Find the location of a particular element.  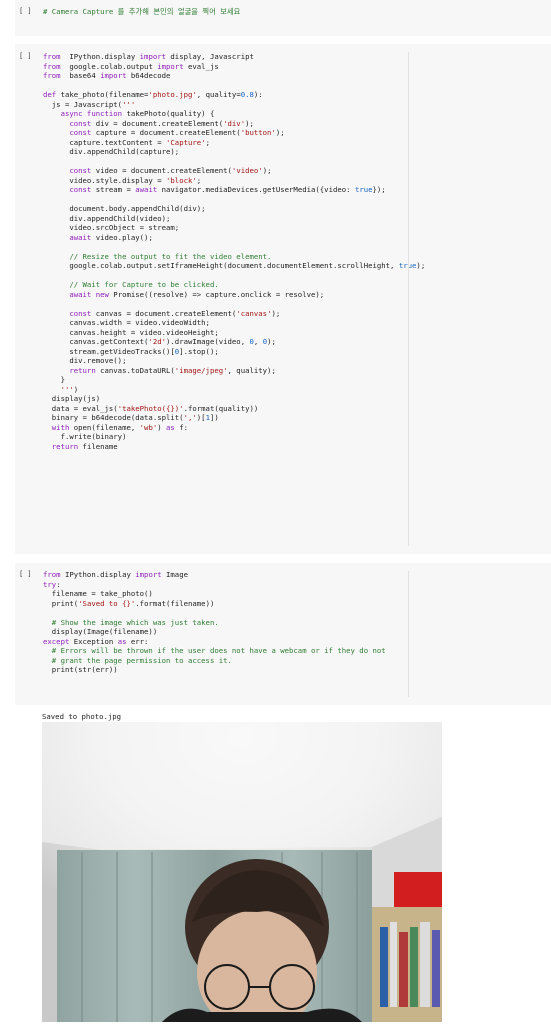

code-token: capture = document.createElement( is located at coordinates (166, 132).